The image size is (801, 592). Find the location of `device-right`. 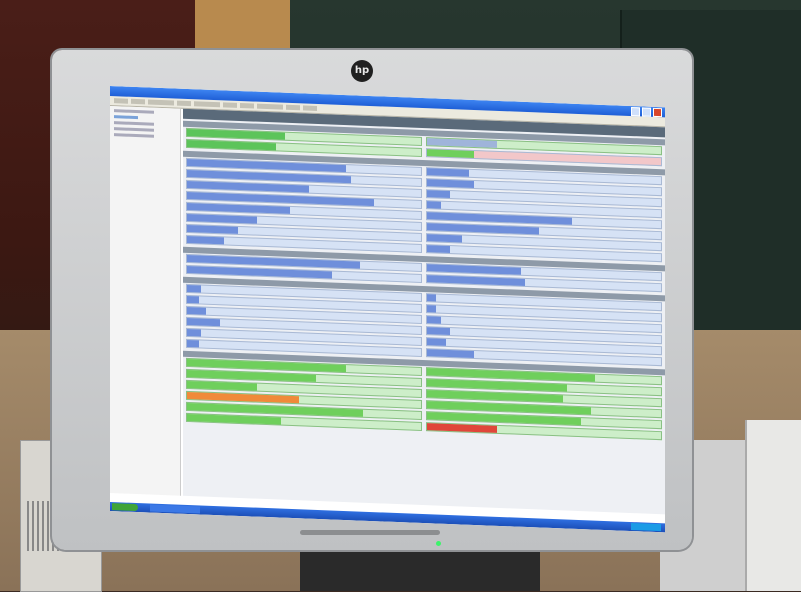

device-right is located at coordinates (773, 505).